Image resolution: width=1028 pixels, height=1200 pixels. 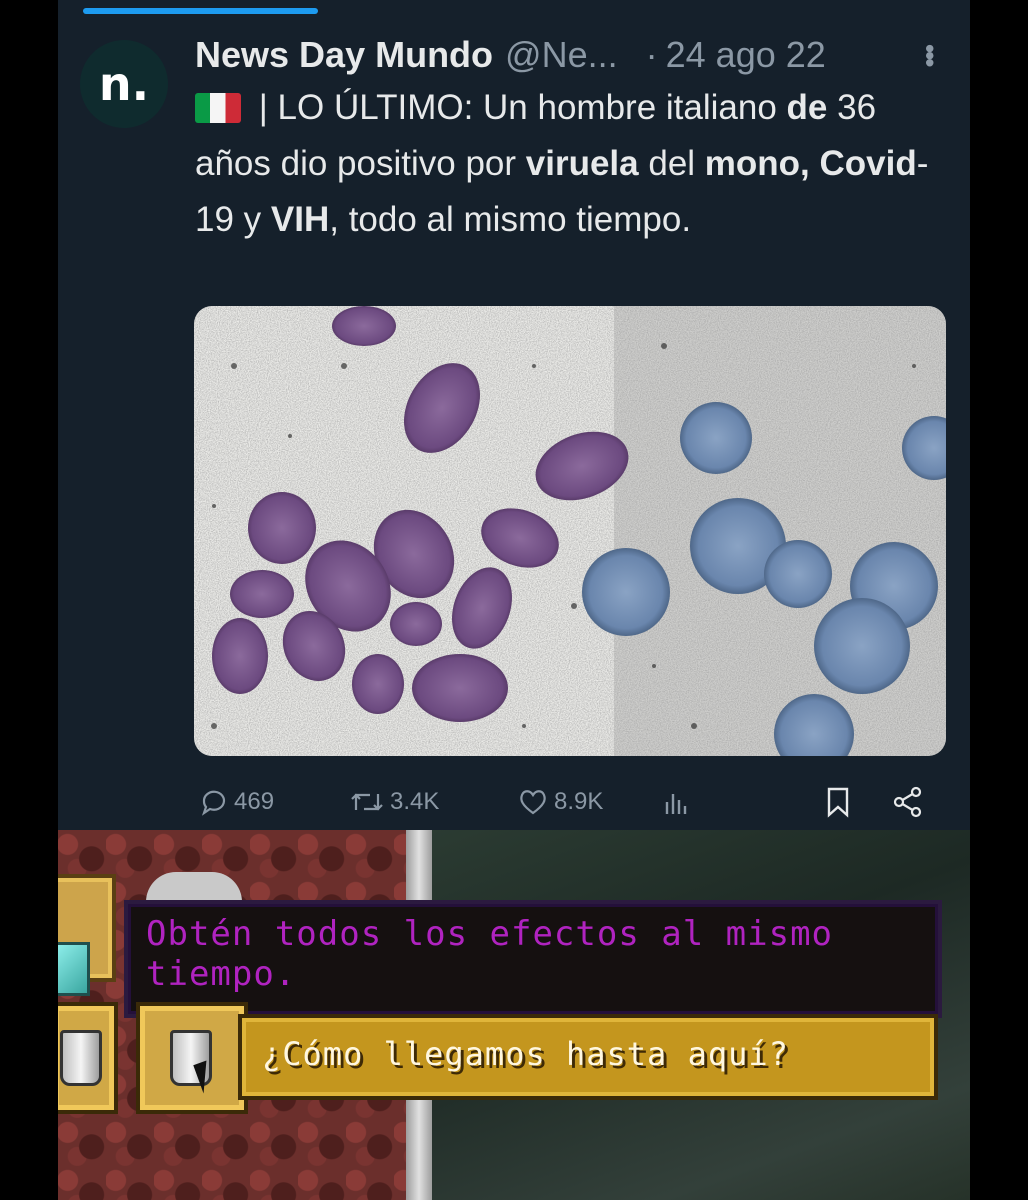 I want to click on tweet-text-segment: VIH, so click(x=300, y=219).